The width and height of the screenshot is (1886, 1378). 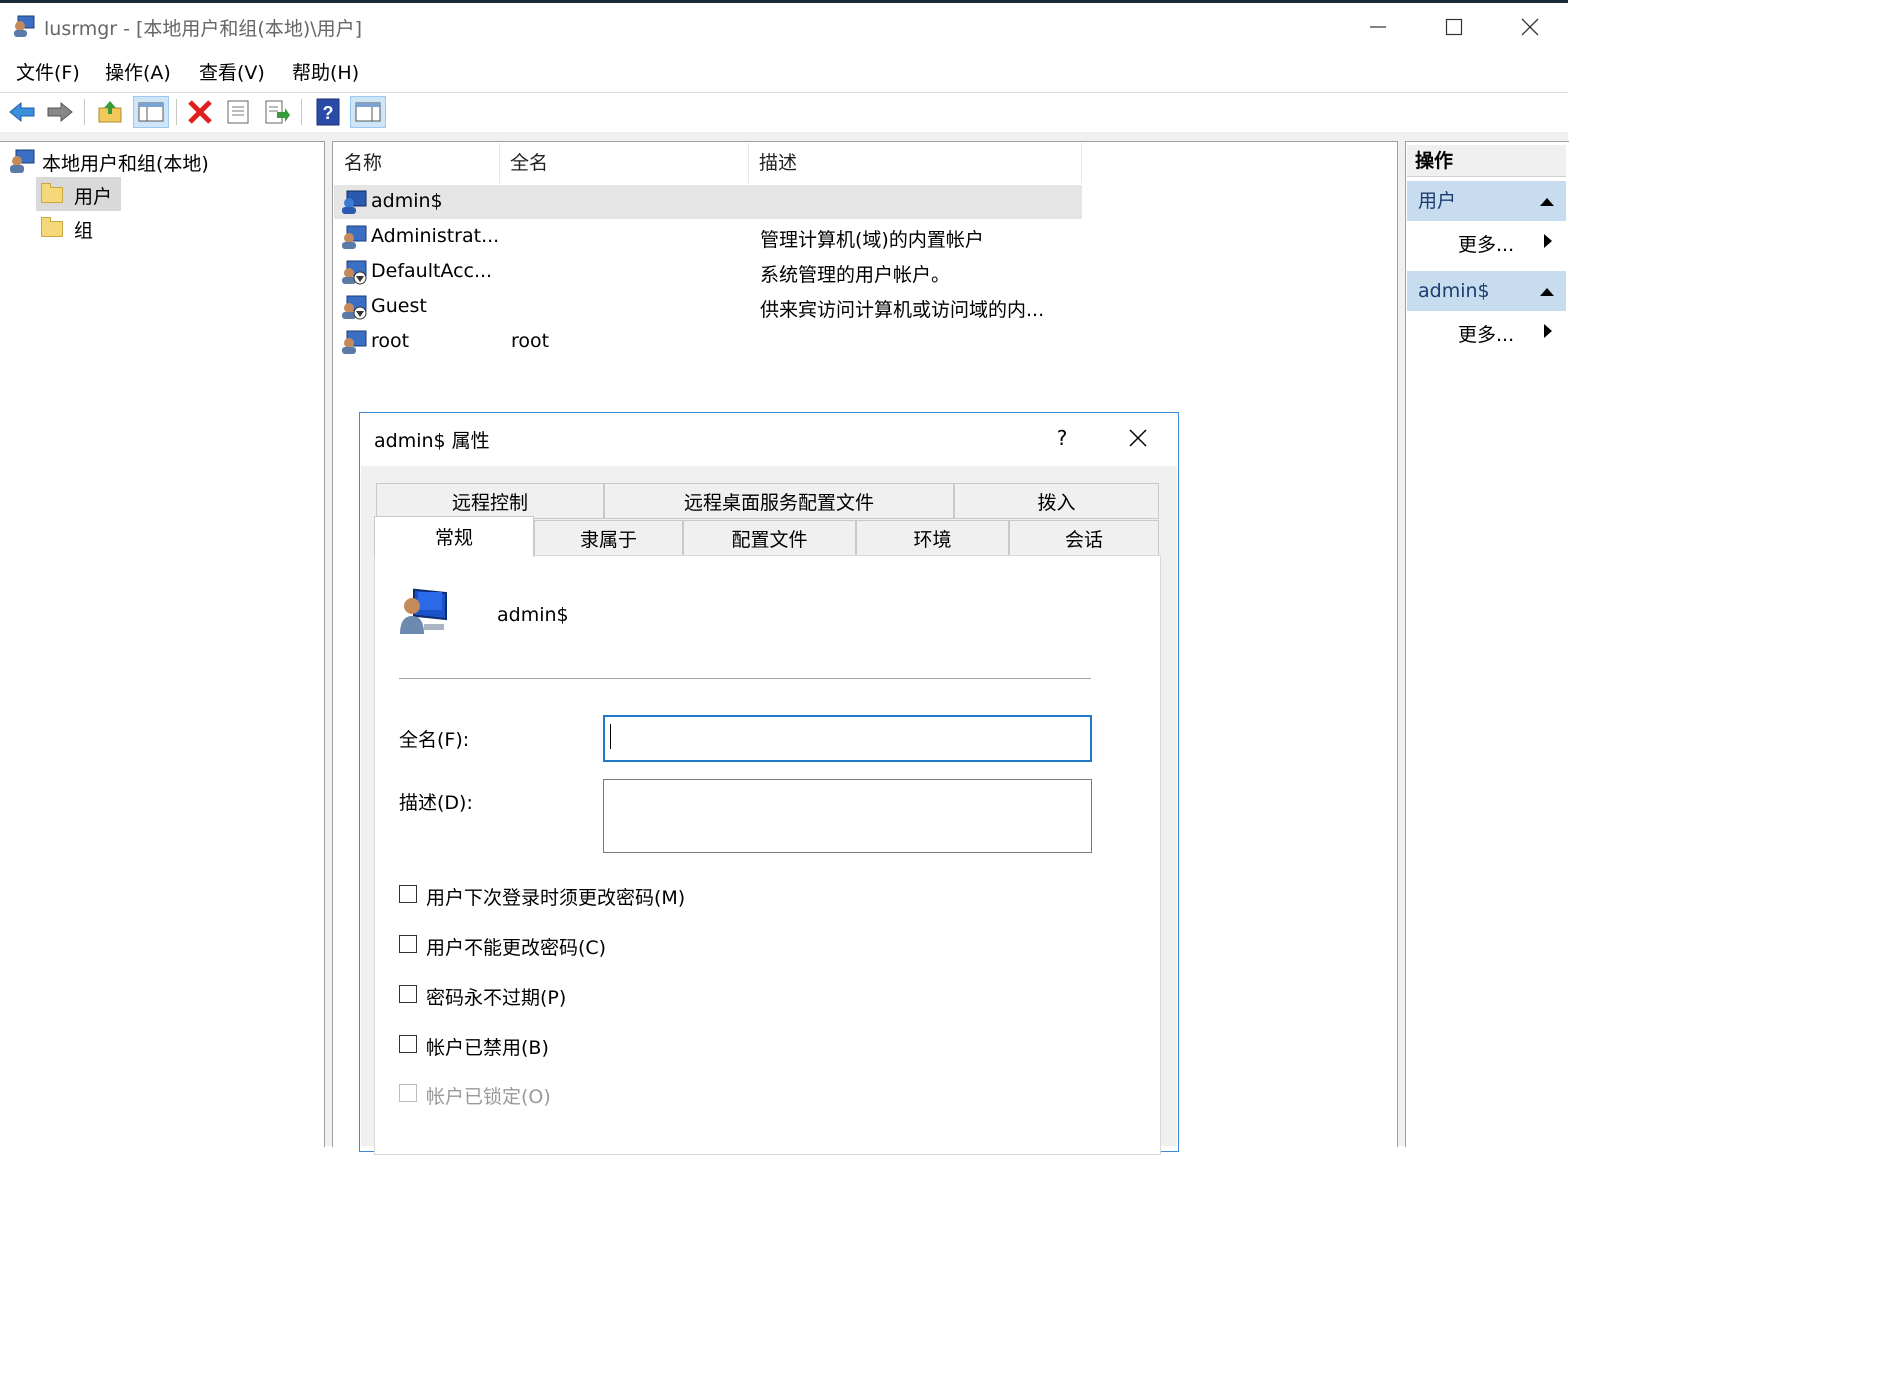 I want to click on checkbox-label: 用户不能更改密码(C), so click(x=516, y=946).